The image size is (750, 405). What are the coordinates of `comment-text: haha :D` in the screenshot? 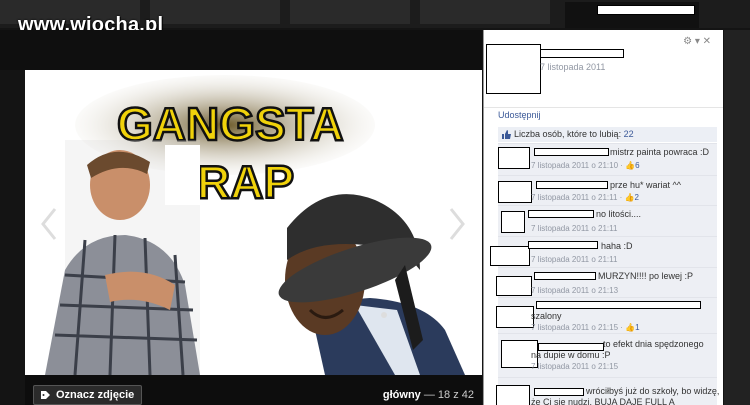 It's located at (617, 246).